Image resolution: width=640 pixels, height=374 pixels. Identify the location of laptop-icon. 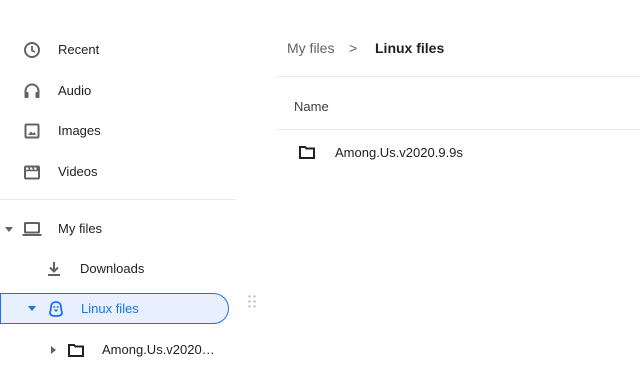
(32, 229).